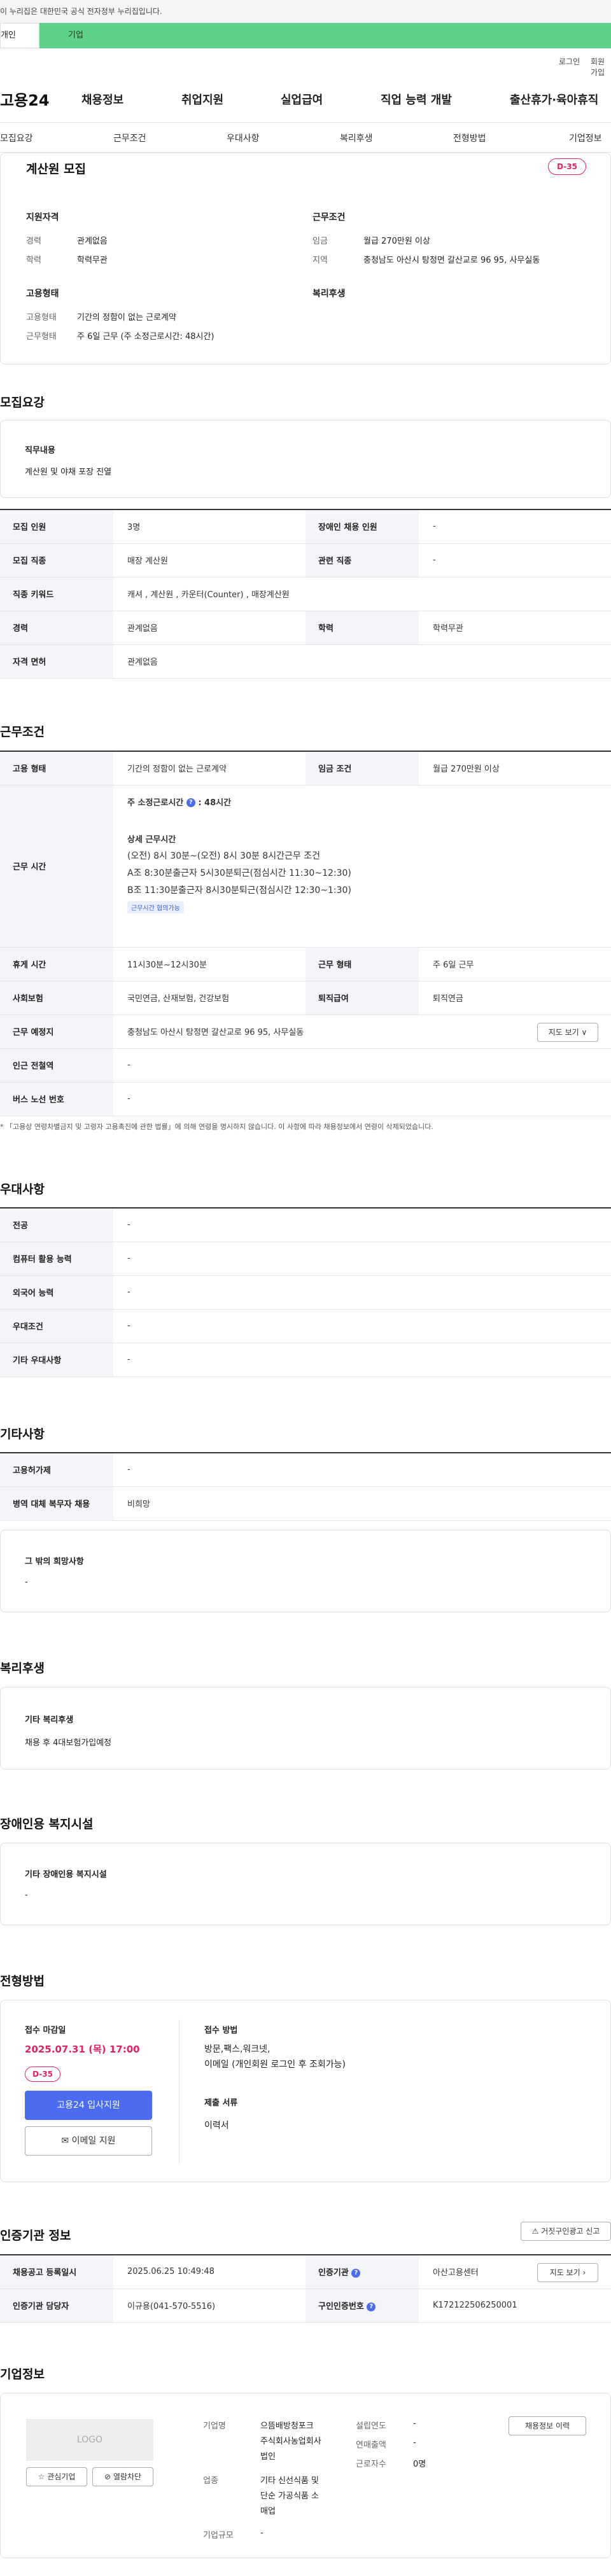  Describe the element at coordinates (554, 99) in the screenshot. I see `gnb-item-parental-leave: 출산휴가·육아휴직` at that location.